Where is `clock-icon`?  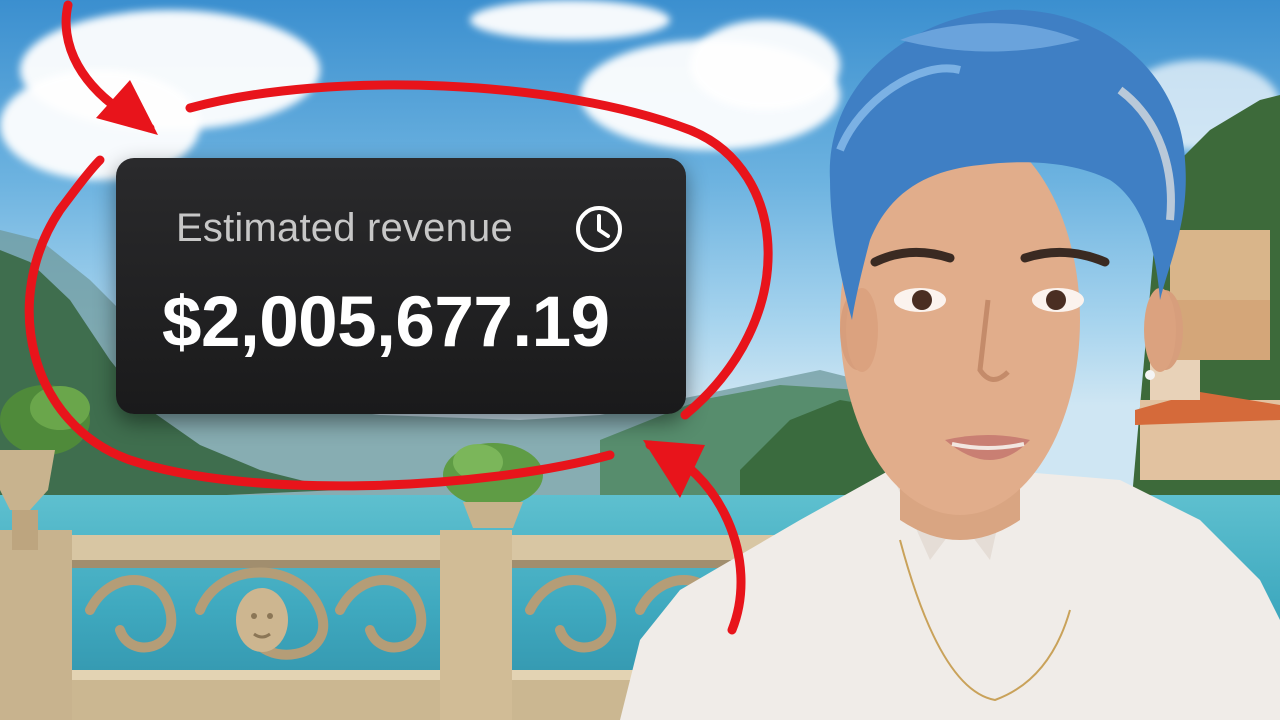 clock-icon is located at coordinates (599, 229).